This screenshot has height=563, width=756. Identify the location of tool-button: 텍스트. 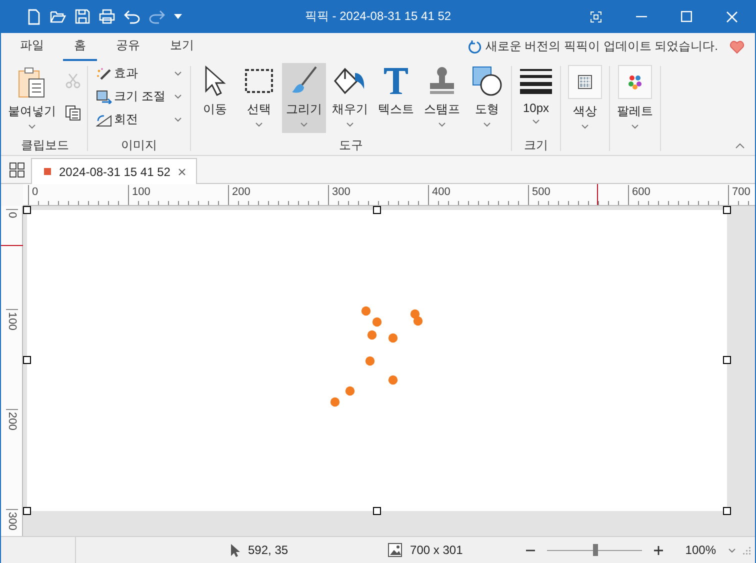
(396, 98).